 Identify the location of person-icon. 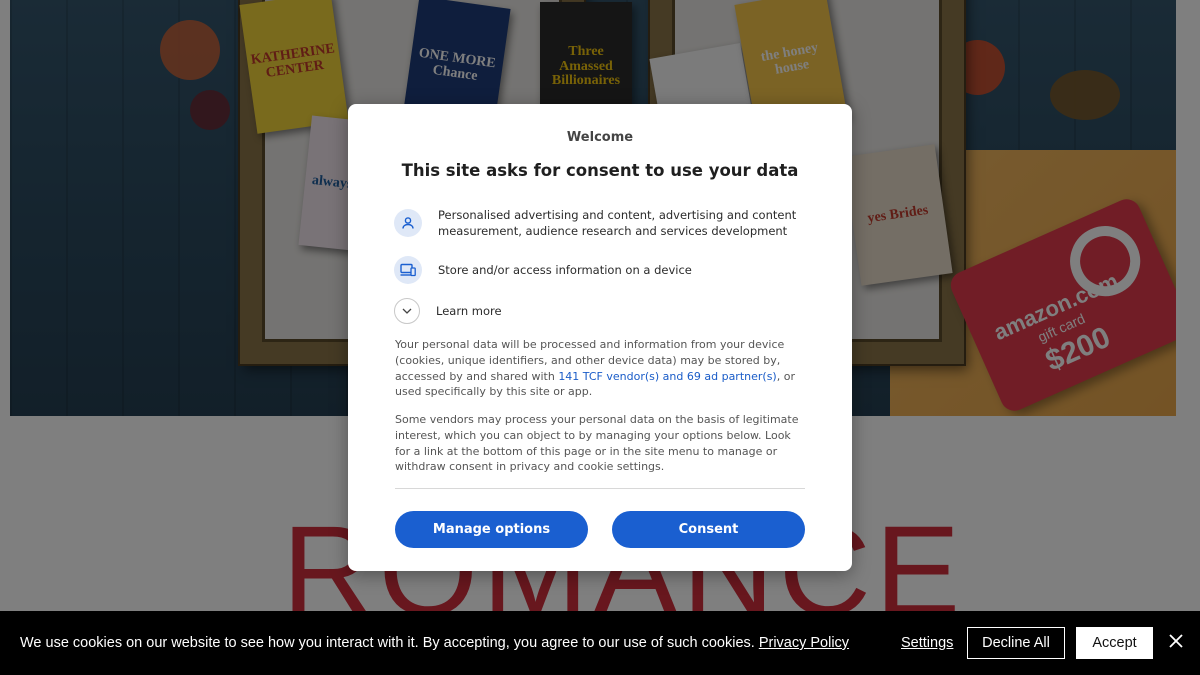
(408, 223).